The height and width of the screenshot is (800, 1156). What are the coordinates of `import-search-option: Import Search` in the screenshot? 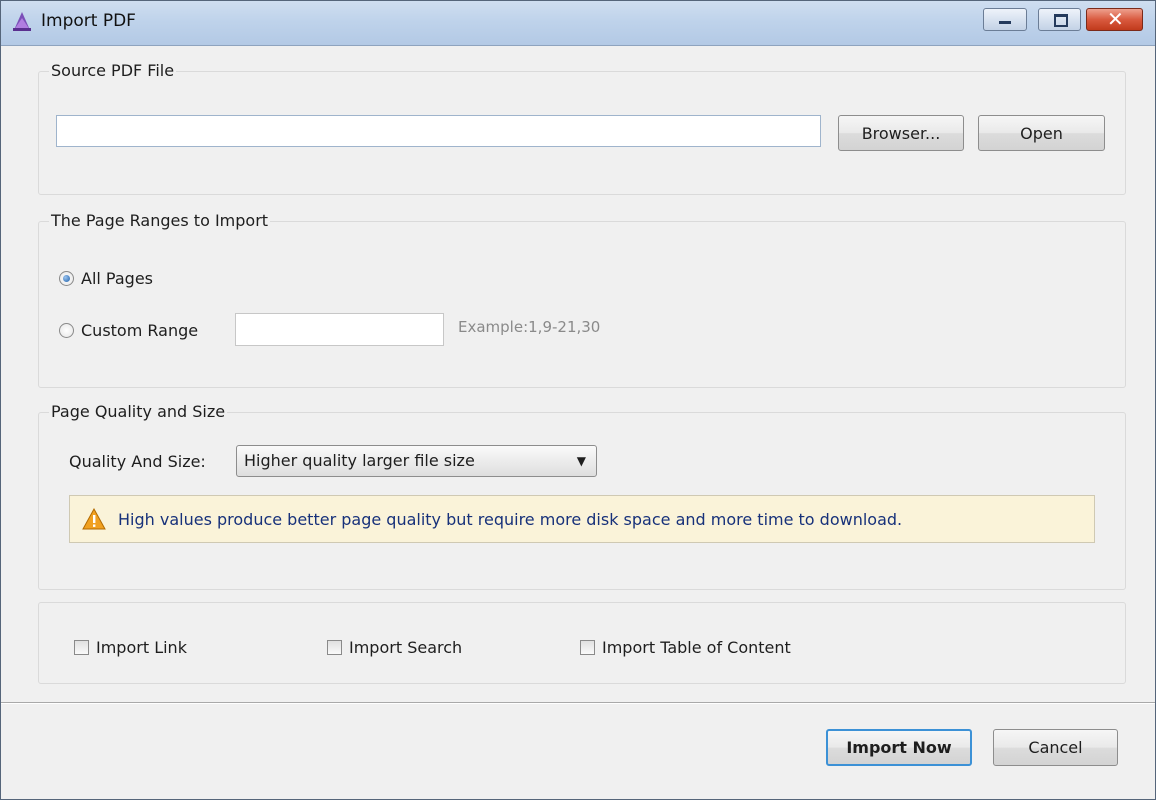 It's located at (394, 647).